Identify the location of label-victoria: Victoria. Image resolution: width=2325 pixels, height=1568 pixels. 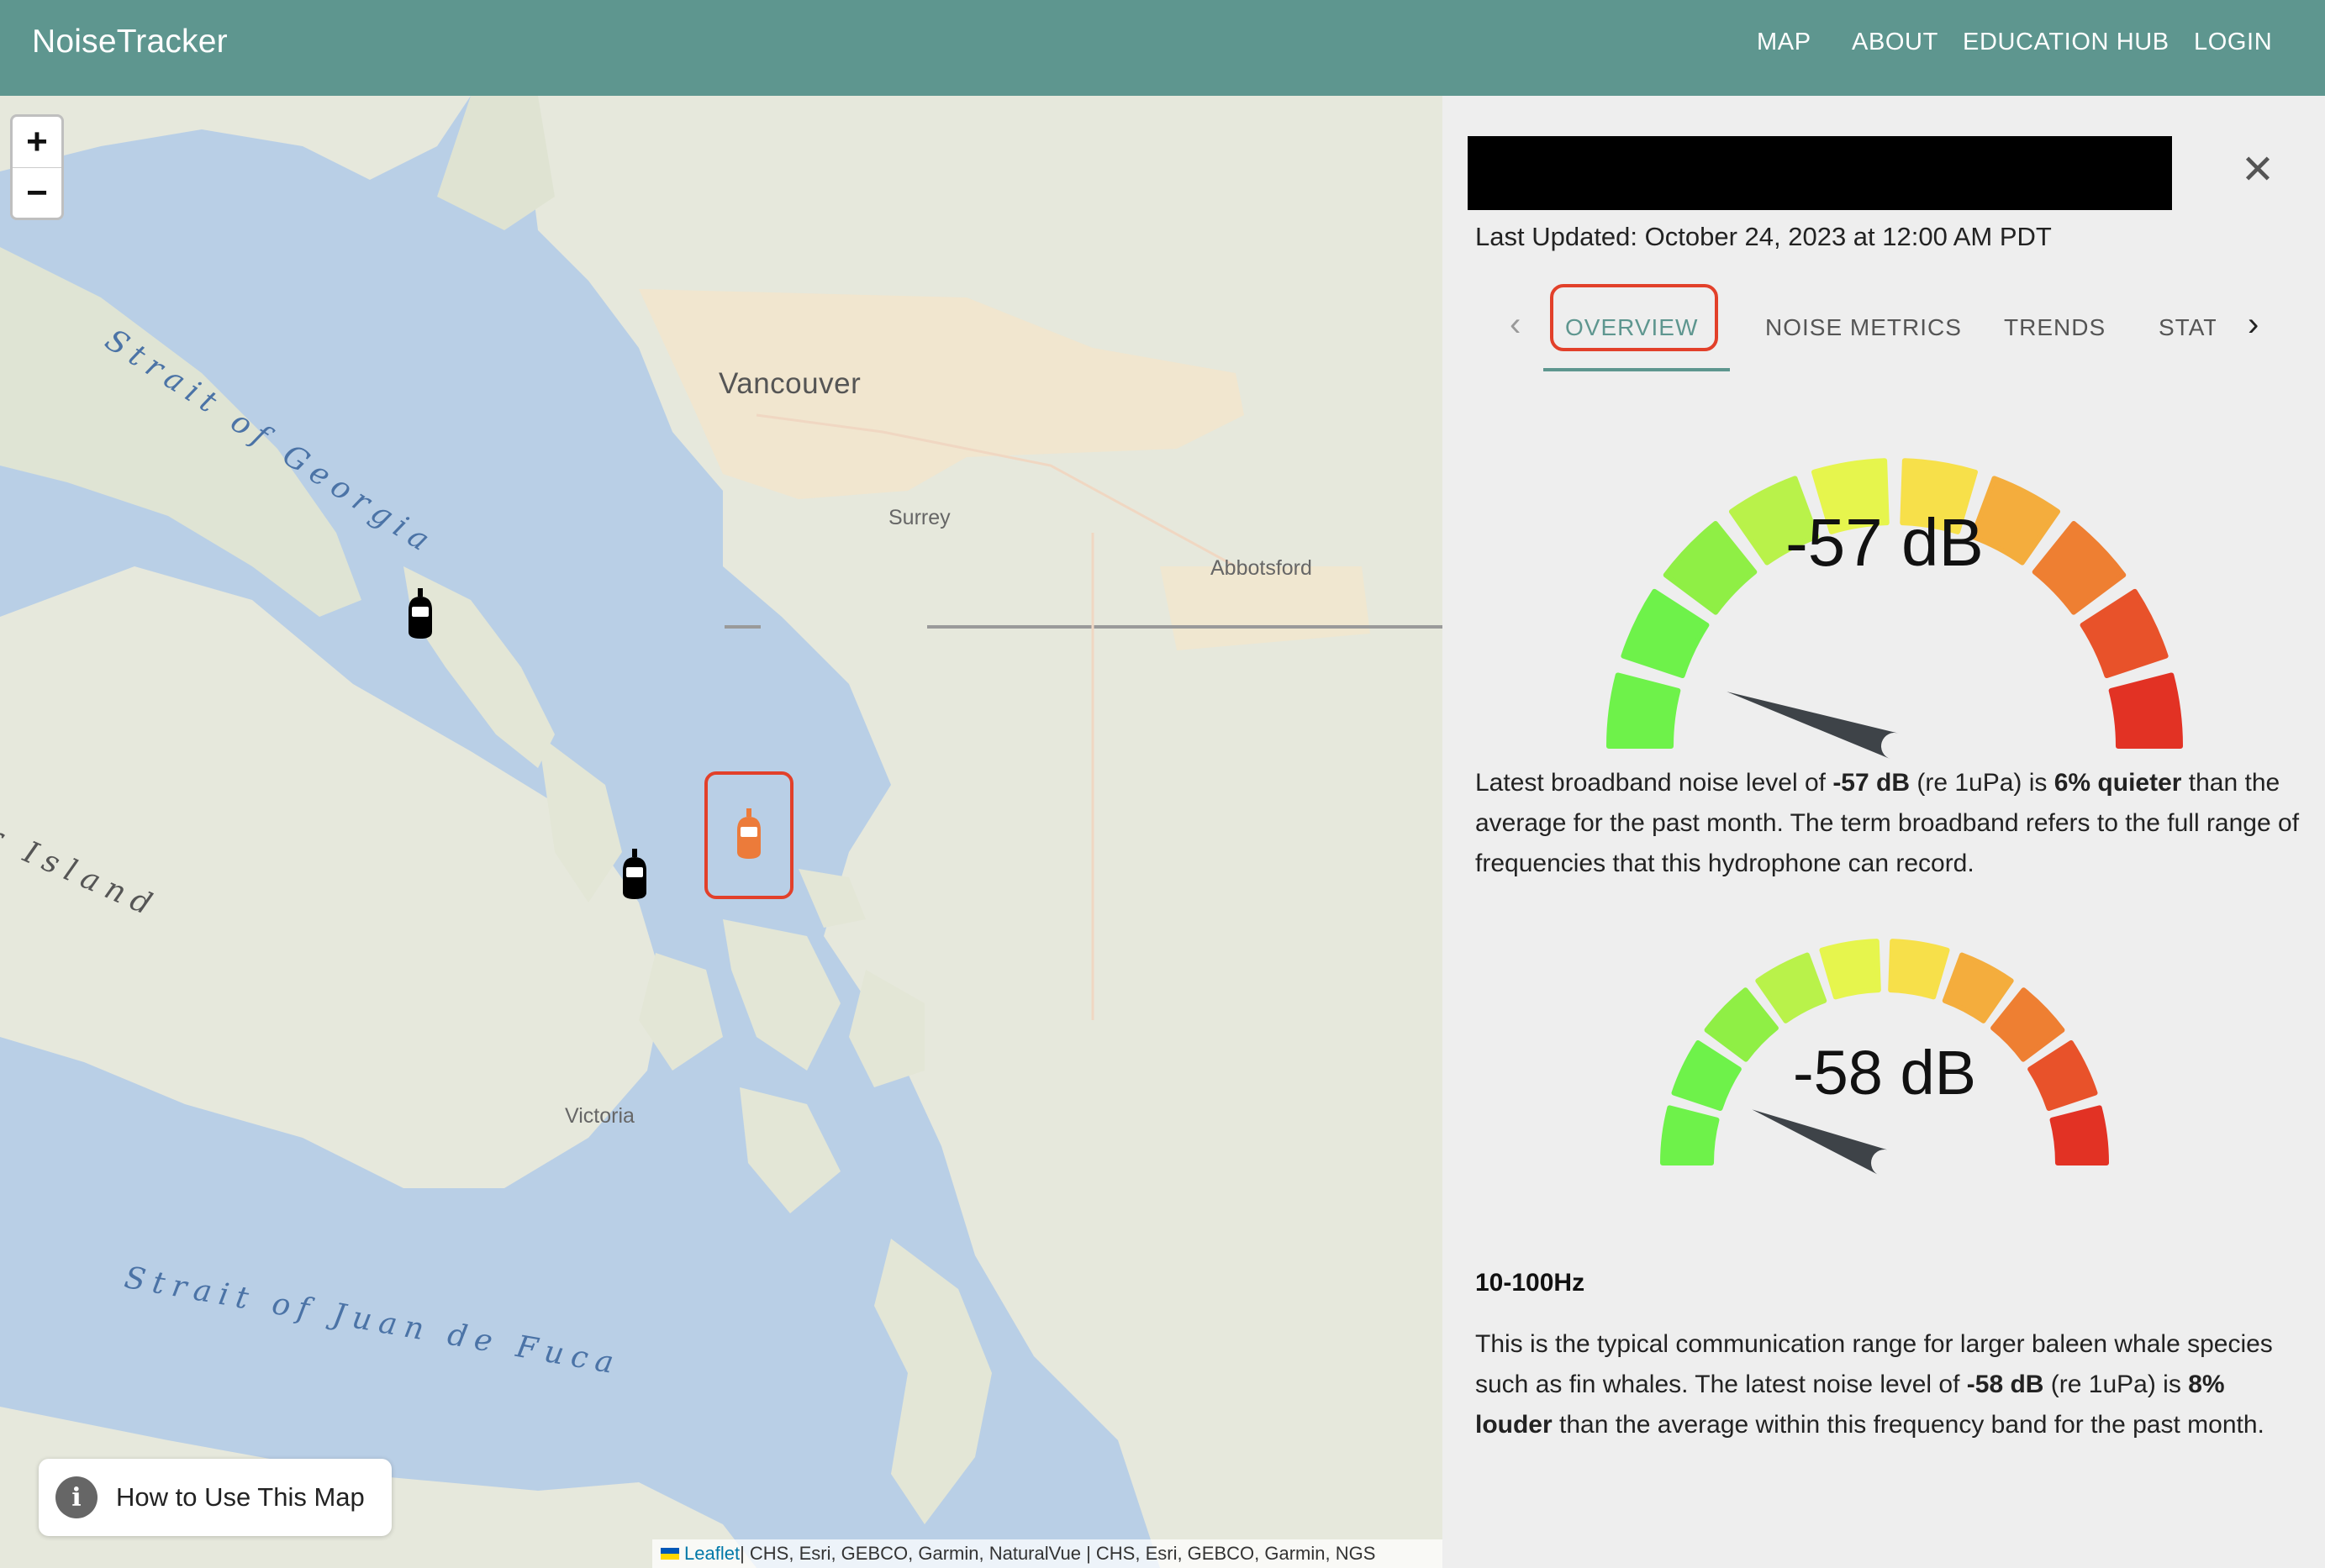
(600, 1116).